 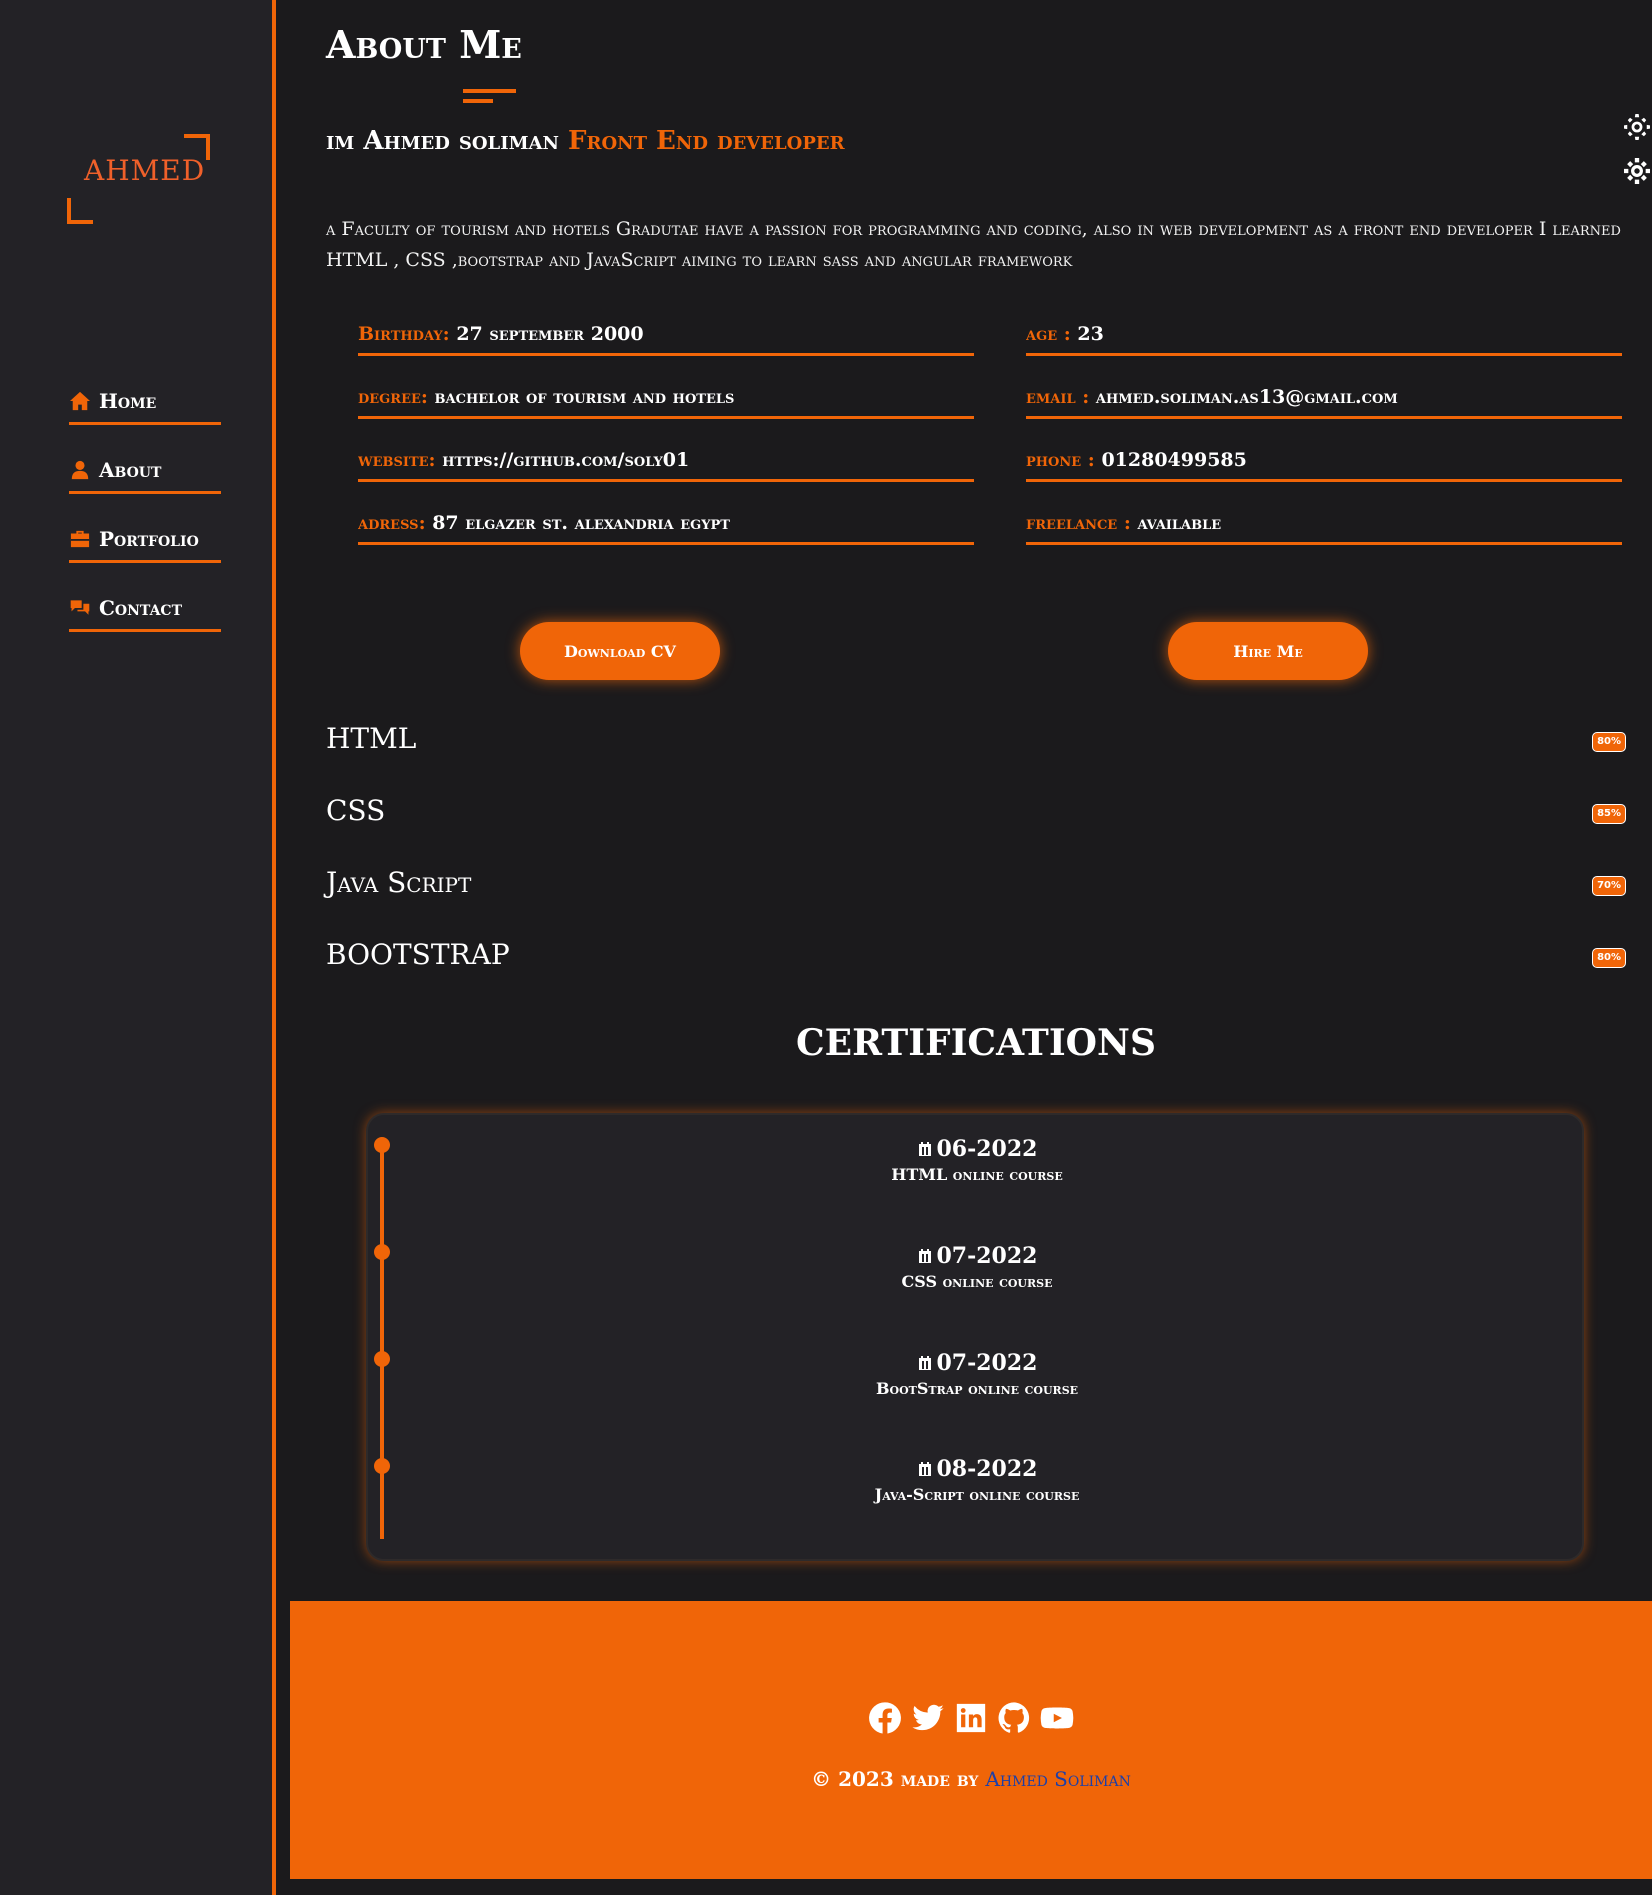 I want to click on facebook-icon, so click(x=885, y=1718).